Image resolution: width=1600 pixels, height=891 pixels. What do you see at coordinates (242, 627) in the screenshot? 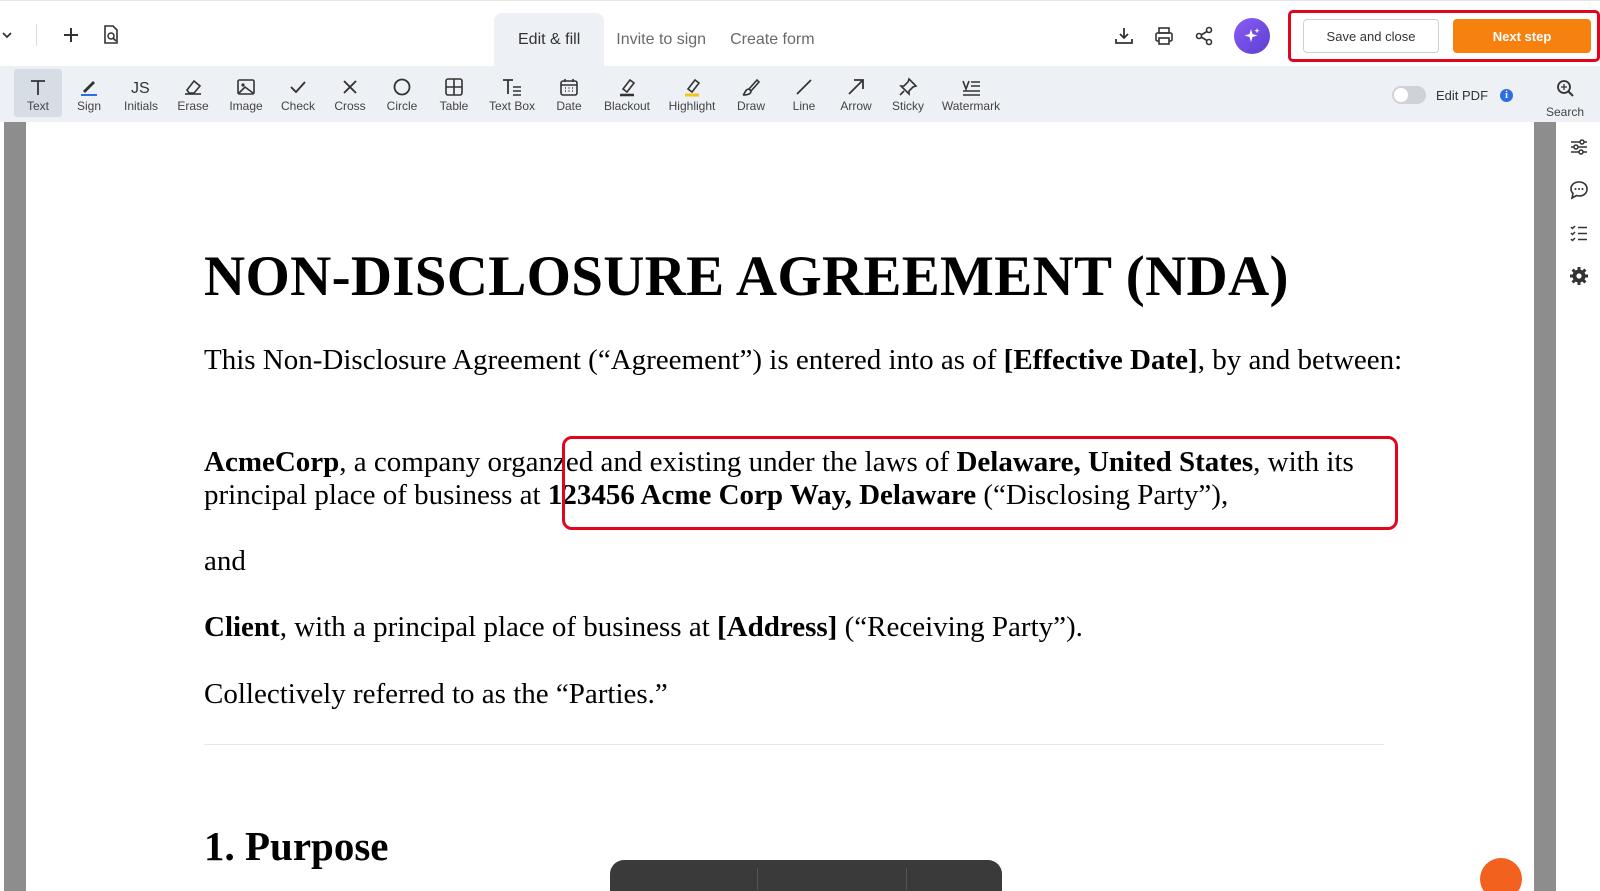
I see `client-name: Client` at bounding box center [242, 627].